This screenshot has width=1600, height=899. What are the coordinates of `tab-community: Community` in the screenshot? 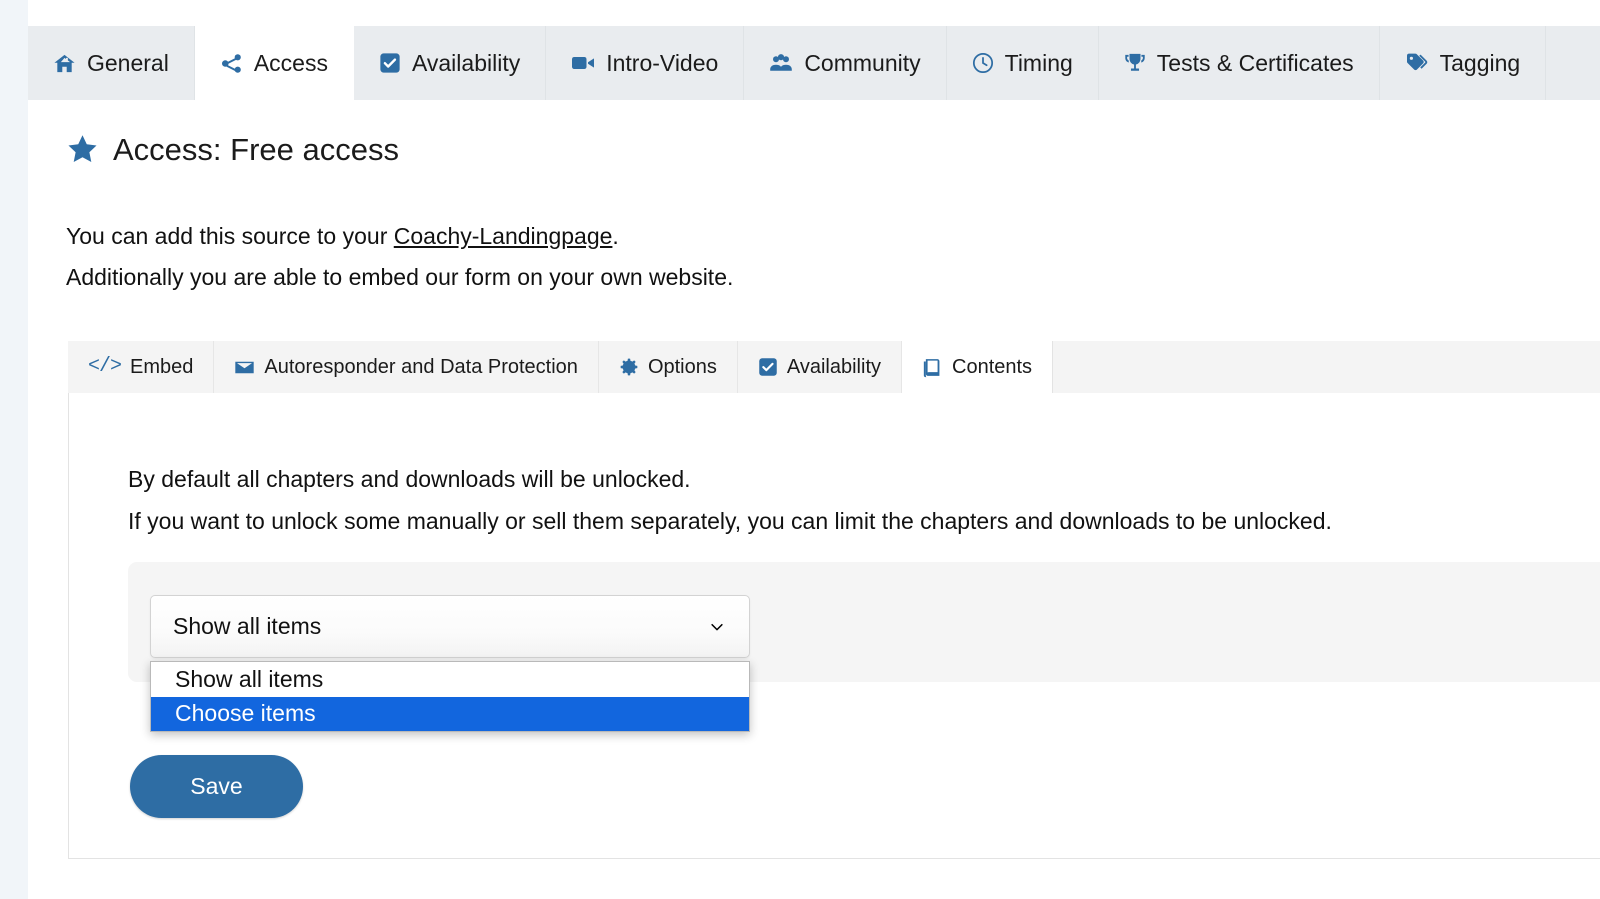 It's located at (845, 63).